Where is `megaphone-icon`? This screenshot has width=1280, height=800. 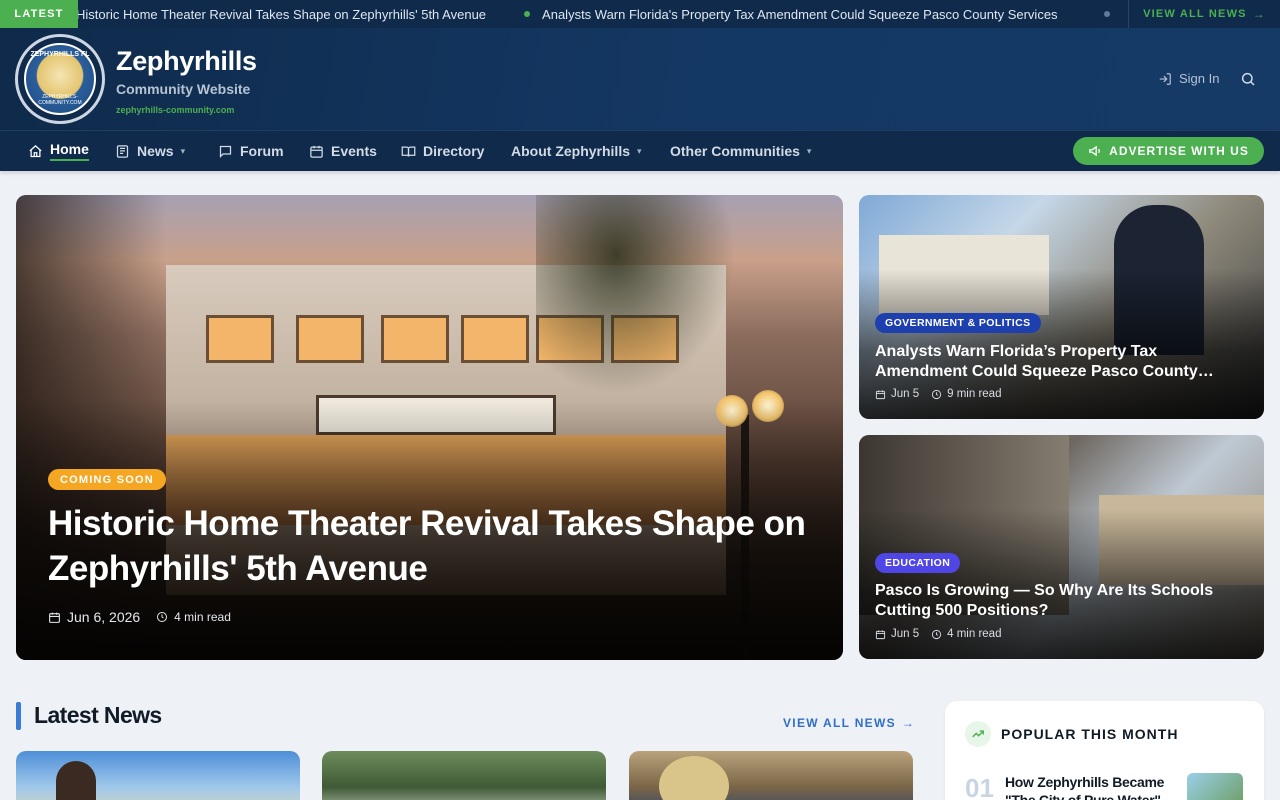 megaphone-icon is located at coordinates (1095, 151).